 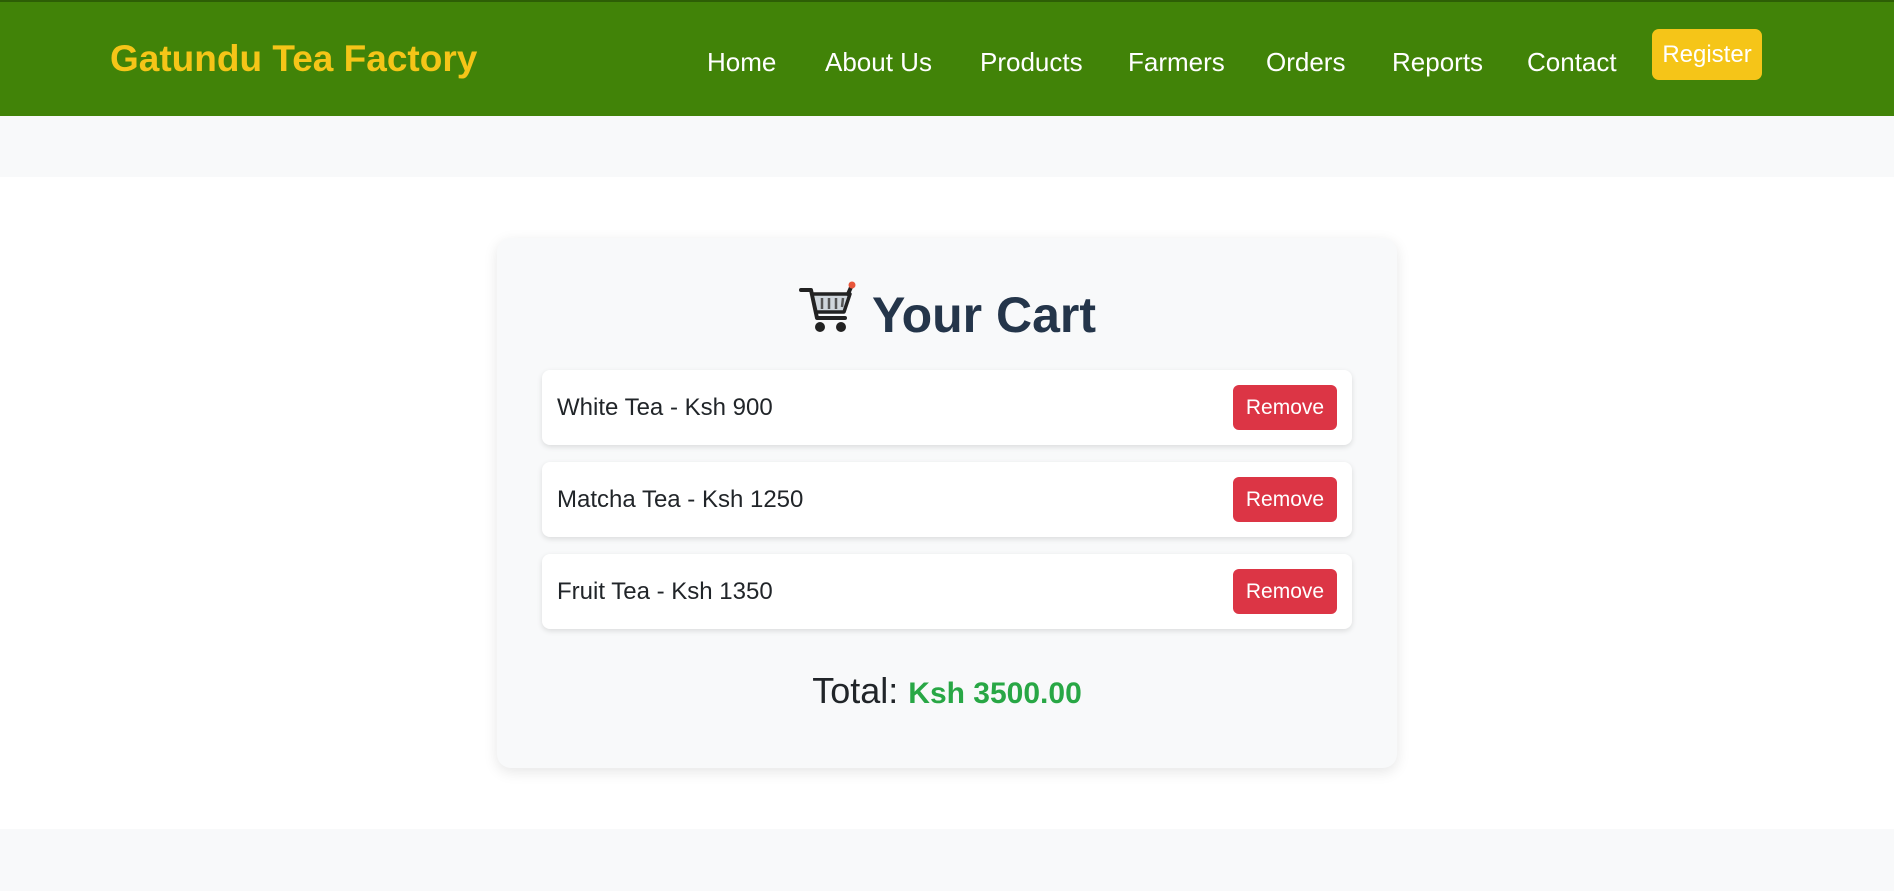 I want to click on nav-about-us: About Us, so click(x=878, y=62).